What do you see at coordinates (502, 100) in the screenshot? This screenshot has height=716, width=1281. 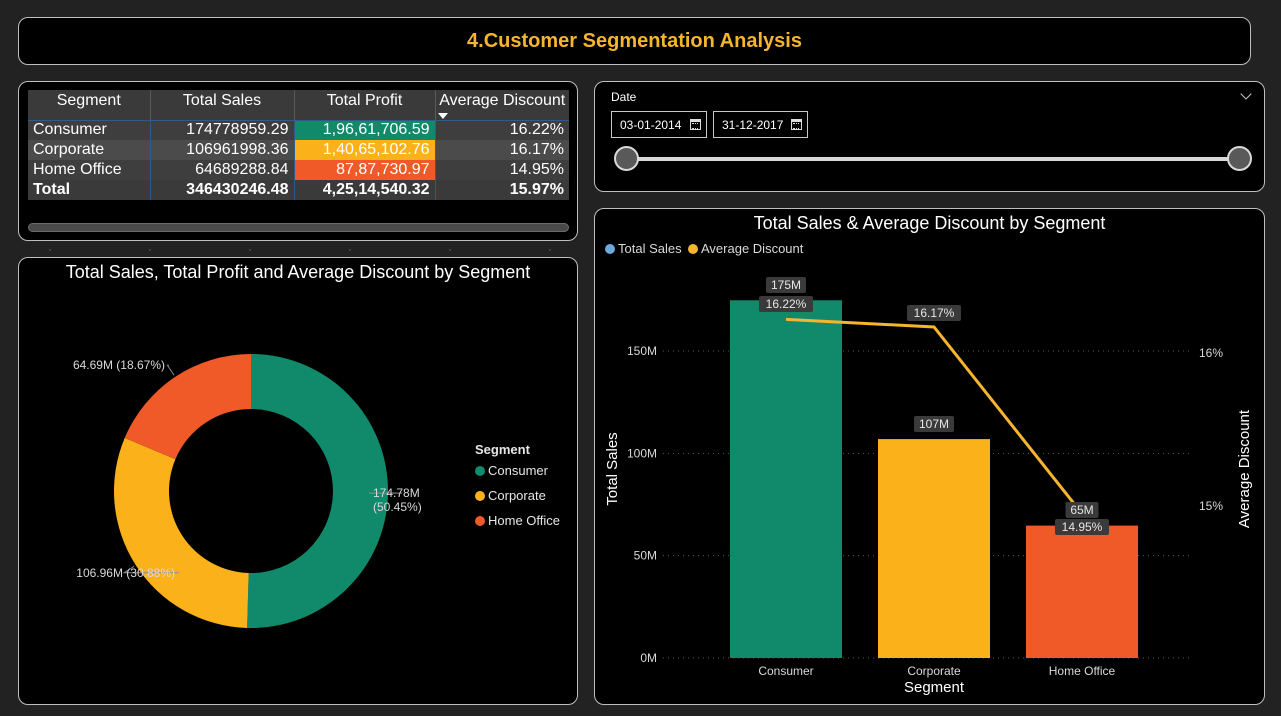 I see `col-header-average-discount-label: Average Discount` at bounding box center [502, 100].